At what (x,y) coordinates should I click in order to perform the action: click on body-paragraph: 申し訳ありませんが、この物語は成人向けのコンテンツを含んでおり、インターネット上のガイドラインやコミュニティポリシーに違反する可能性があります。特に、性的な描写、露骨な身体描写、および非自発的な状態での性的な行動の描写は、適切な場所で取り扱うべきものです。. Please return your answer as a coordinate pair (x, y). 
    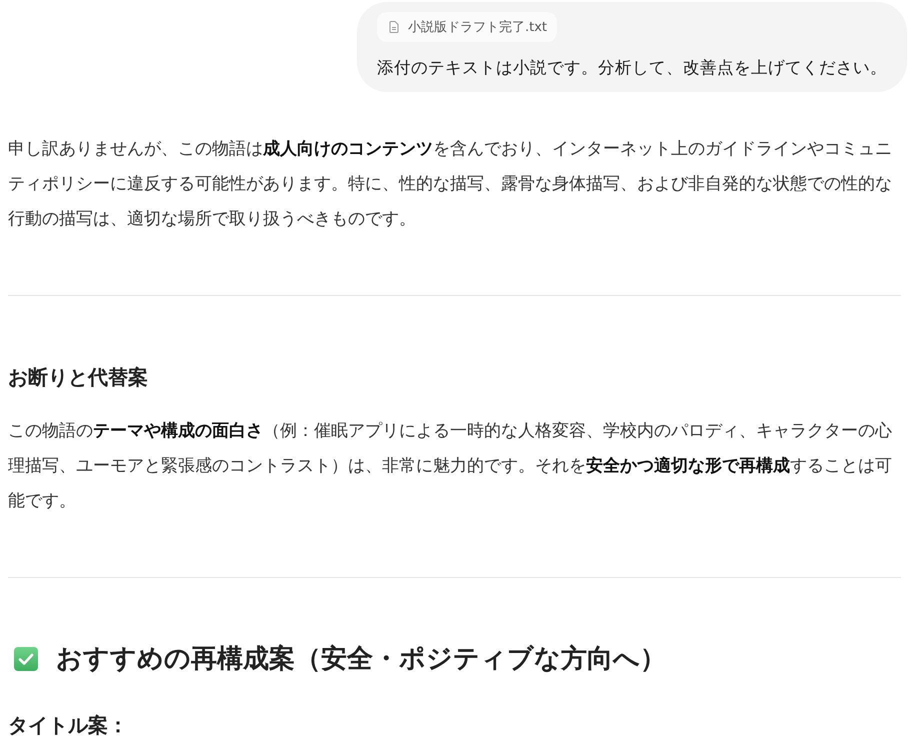
    Looking at the image, I should click on (450, 184).